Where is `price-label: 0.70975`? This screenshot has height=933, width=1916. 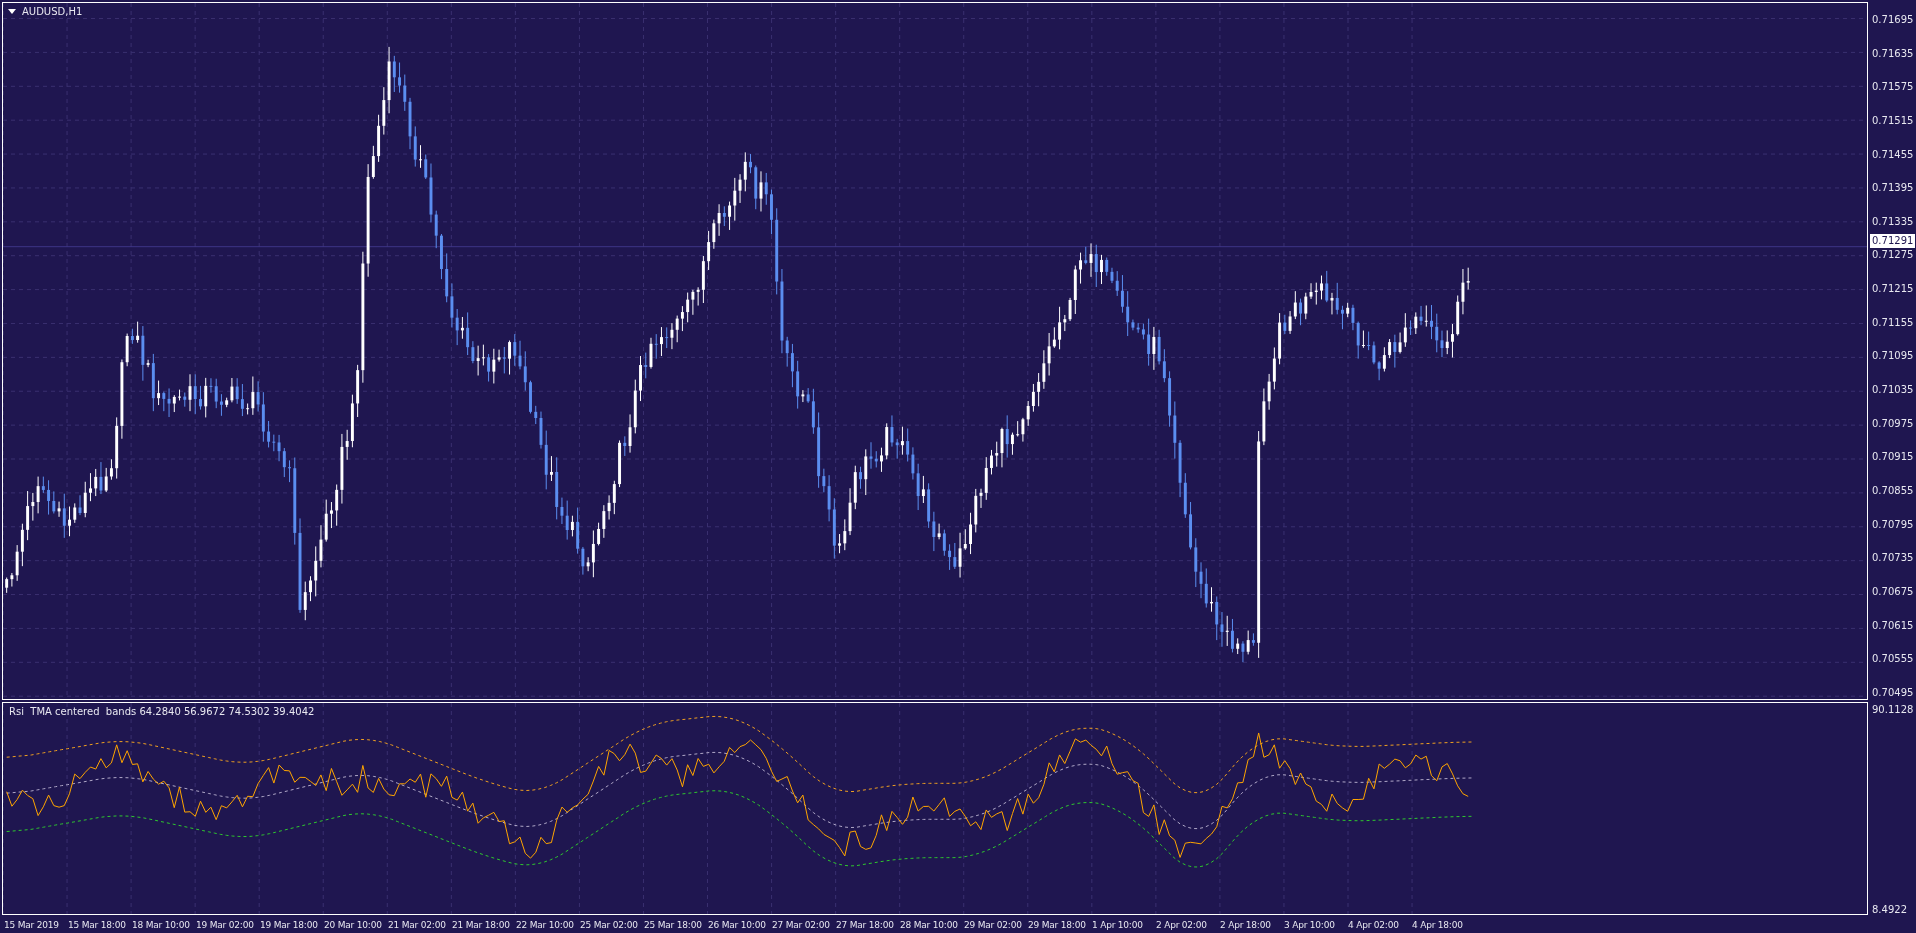 price-label: 0.70975 is located at coordinates (1893, 423).